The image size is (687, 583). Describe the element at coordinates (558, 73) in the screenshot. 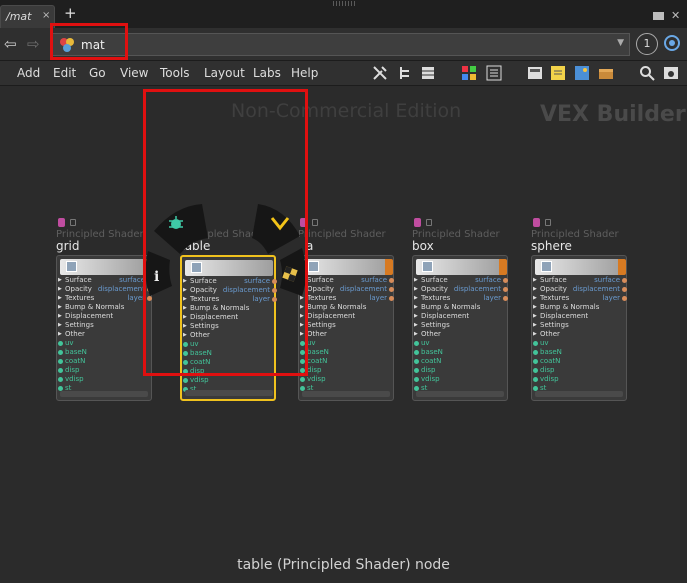

I see `sticky-note-icon` at that location.